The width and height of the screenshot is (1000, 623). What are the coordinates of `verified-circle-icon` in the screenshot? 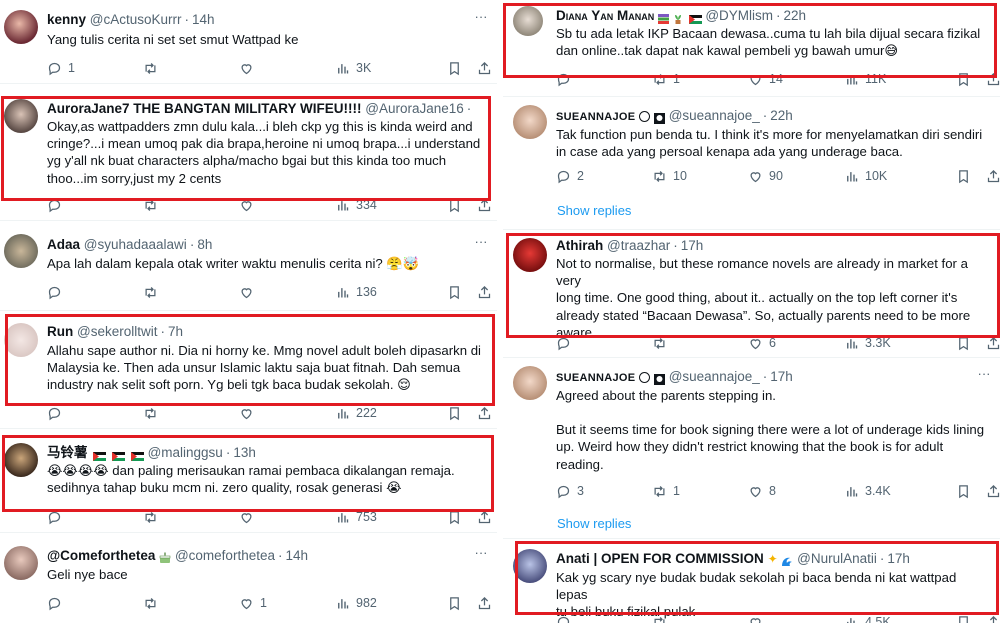 It's located at (645, 116).